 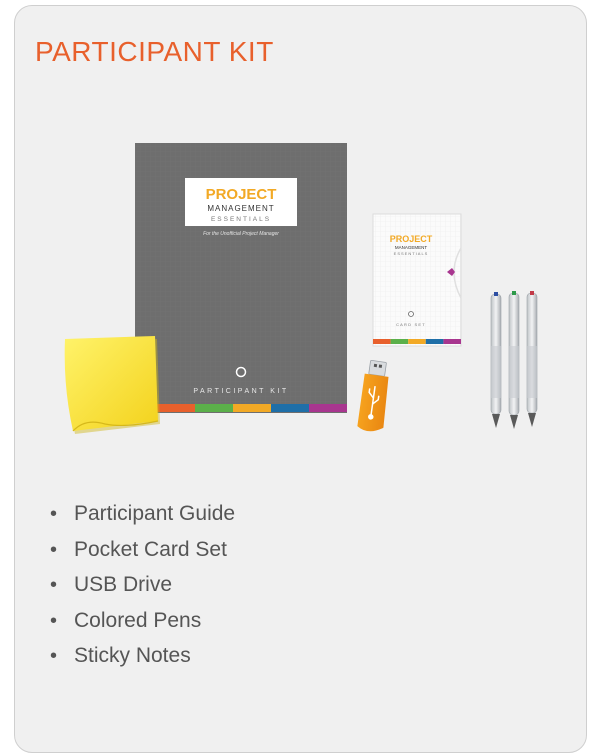 I want to click on list-item-label: Pocket Card Set, so click(x=150, y=549).